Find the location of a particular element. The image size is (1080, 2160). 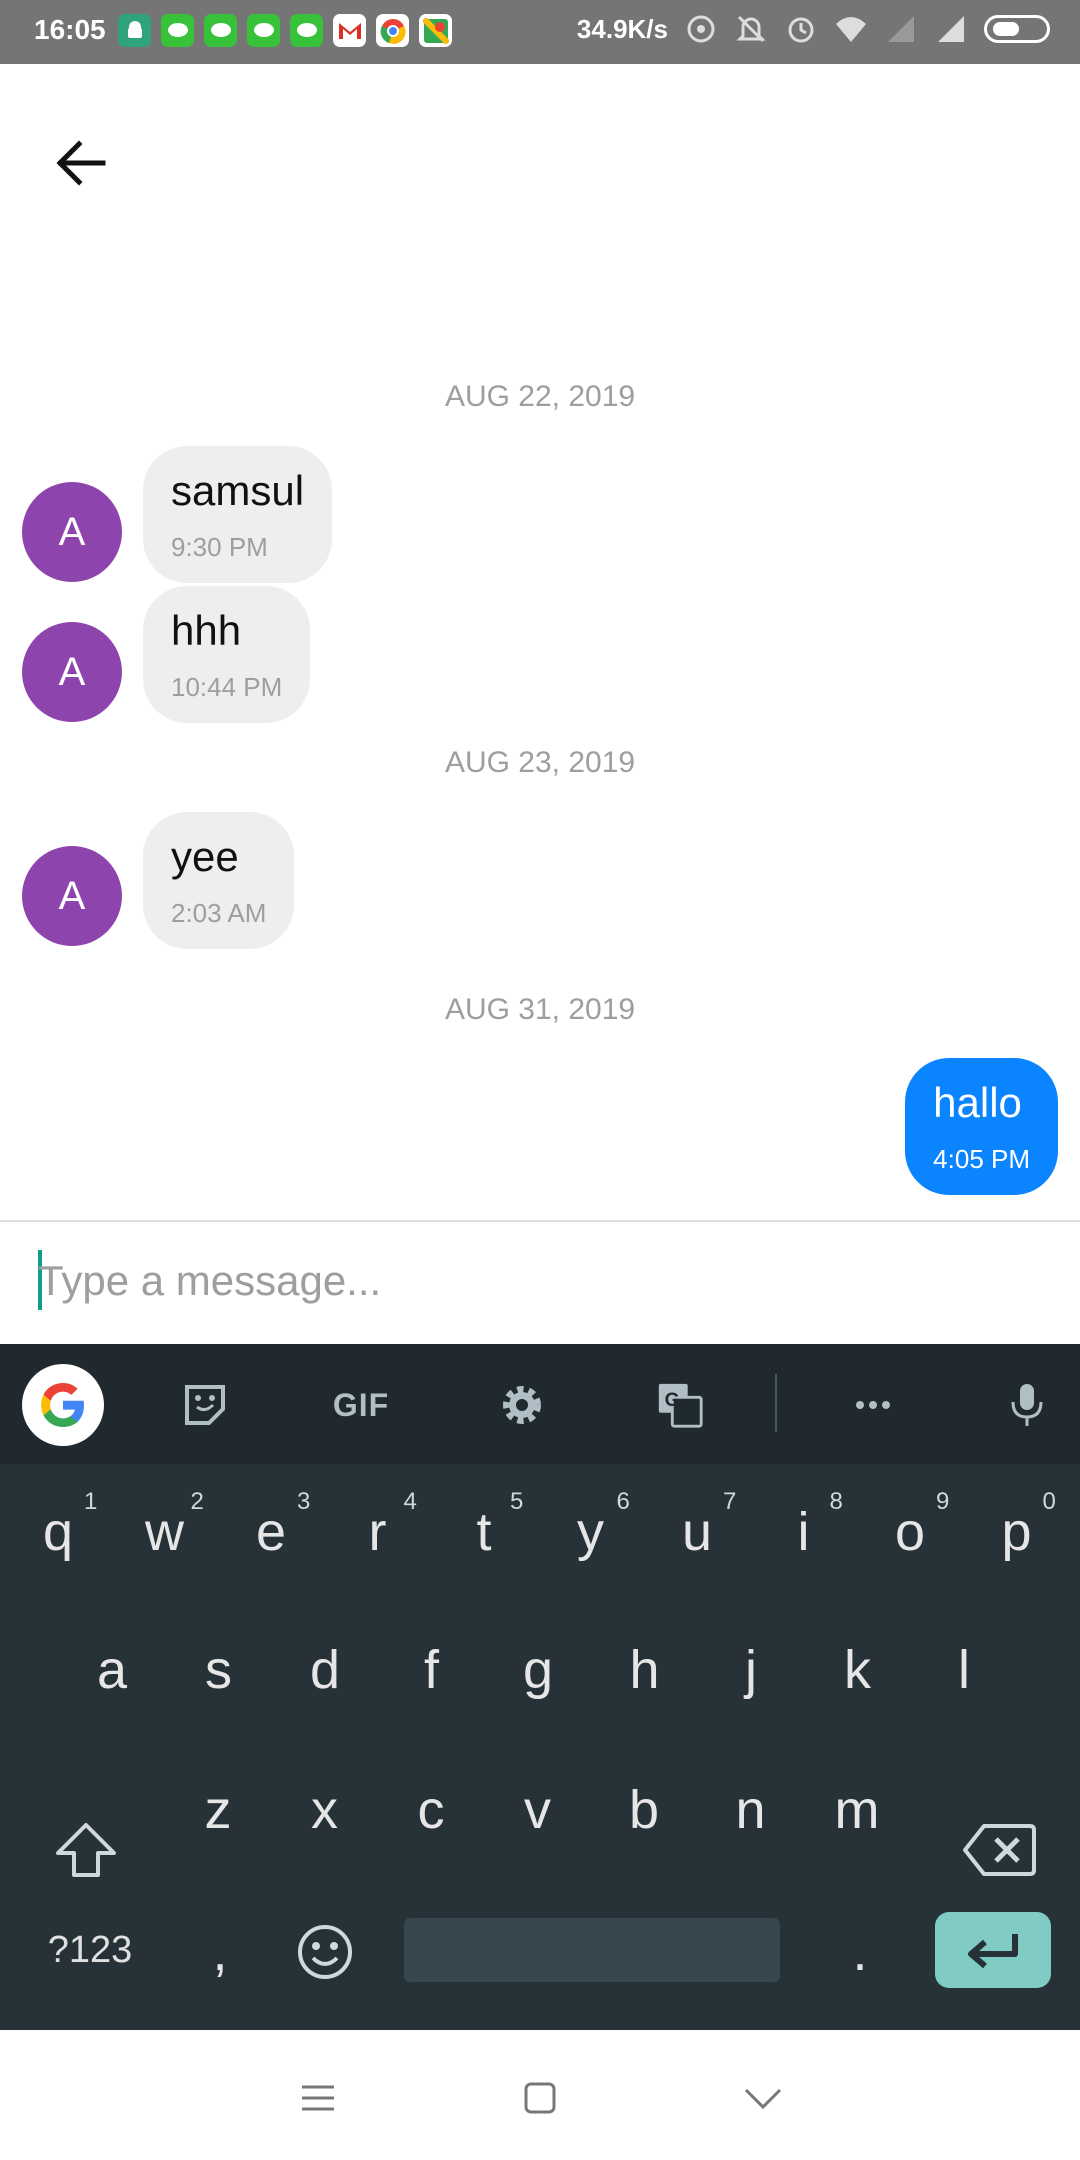

message-text: samsul is located at coordinates (238, 490).